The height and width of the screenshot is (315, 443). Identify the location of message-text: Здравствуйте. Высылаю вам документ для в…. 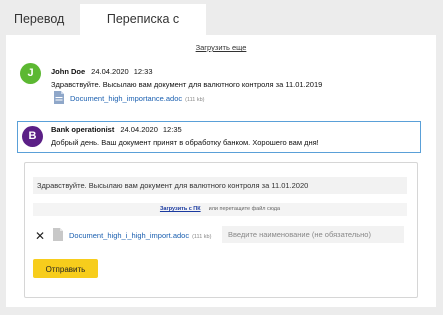
(187, 84).